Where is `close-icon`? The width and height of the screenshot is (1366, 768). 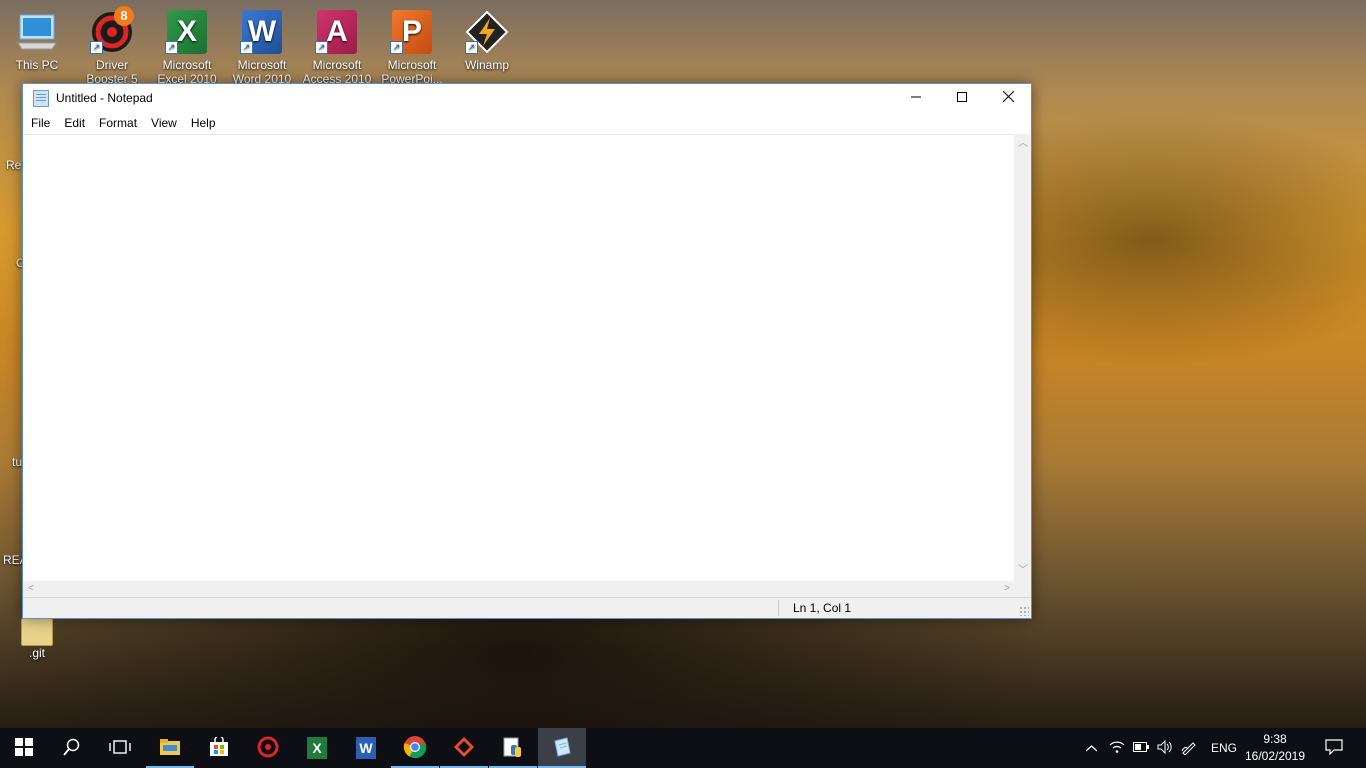 close-icon is located at coordinates (1008, 97).